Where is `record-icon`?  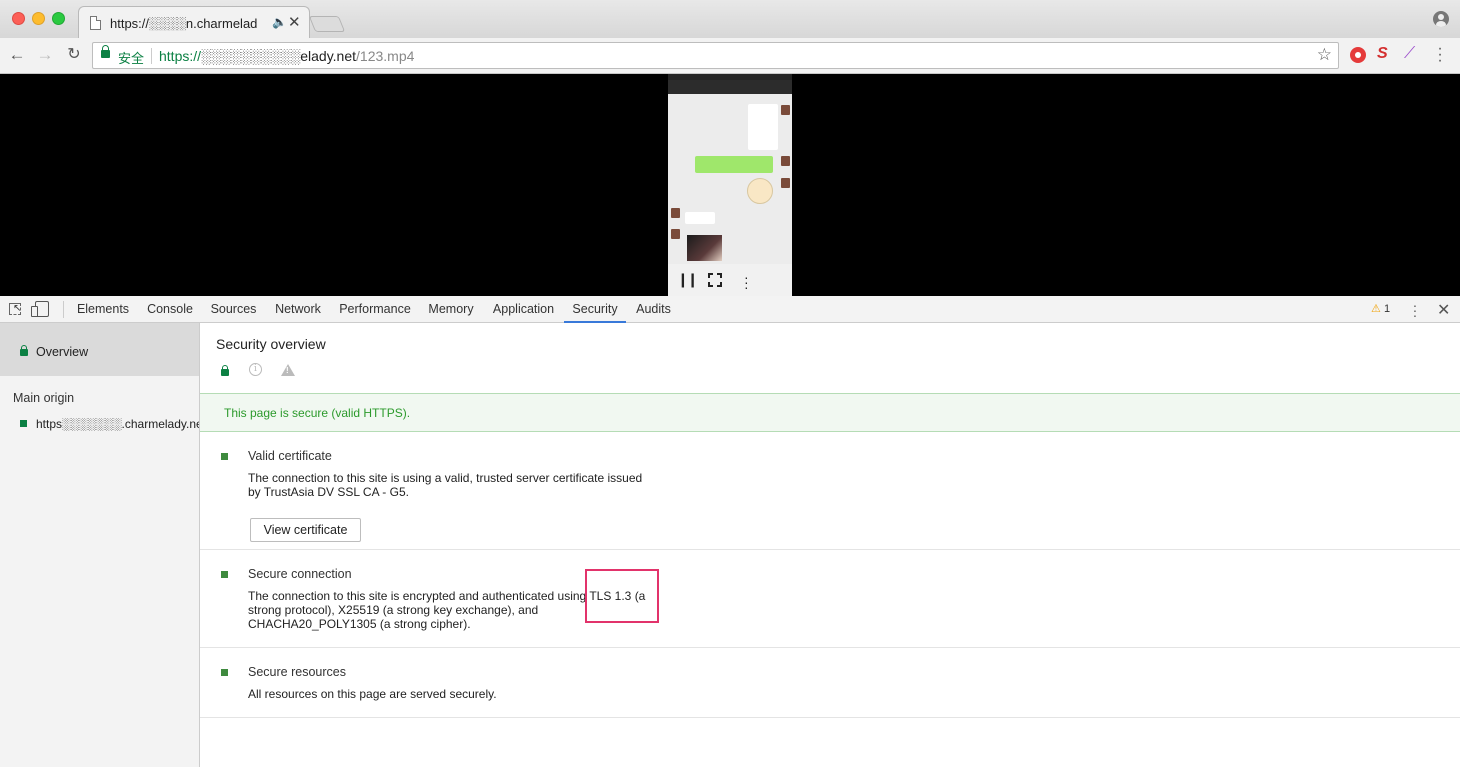 record-icon is located at coordinates (1358, 55).